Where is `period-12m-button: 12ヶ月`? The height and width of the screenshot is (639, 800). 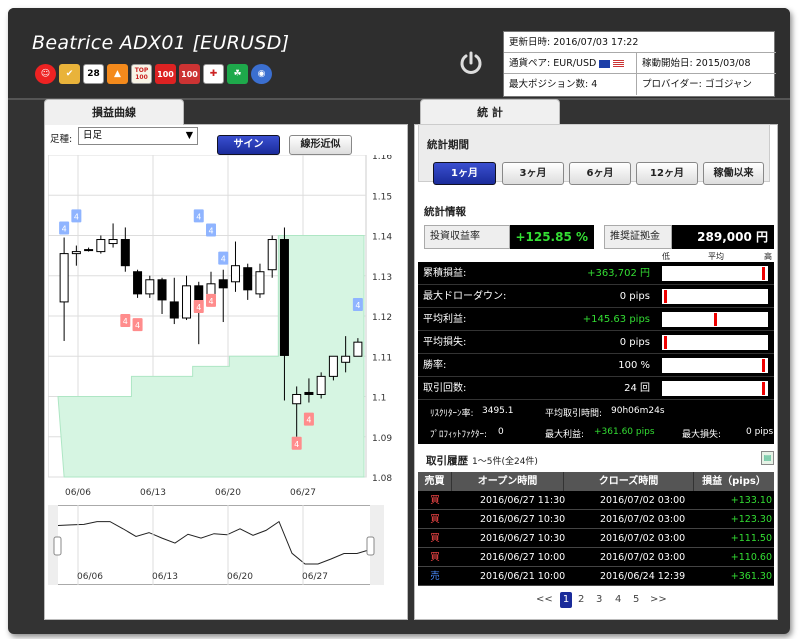 period-12m-button: 12ヶ月 is located at coordinates (667, 173).